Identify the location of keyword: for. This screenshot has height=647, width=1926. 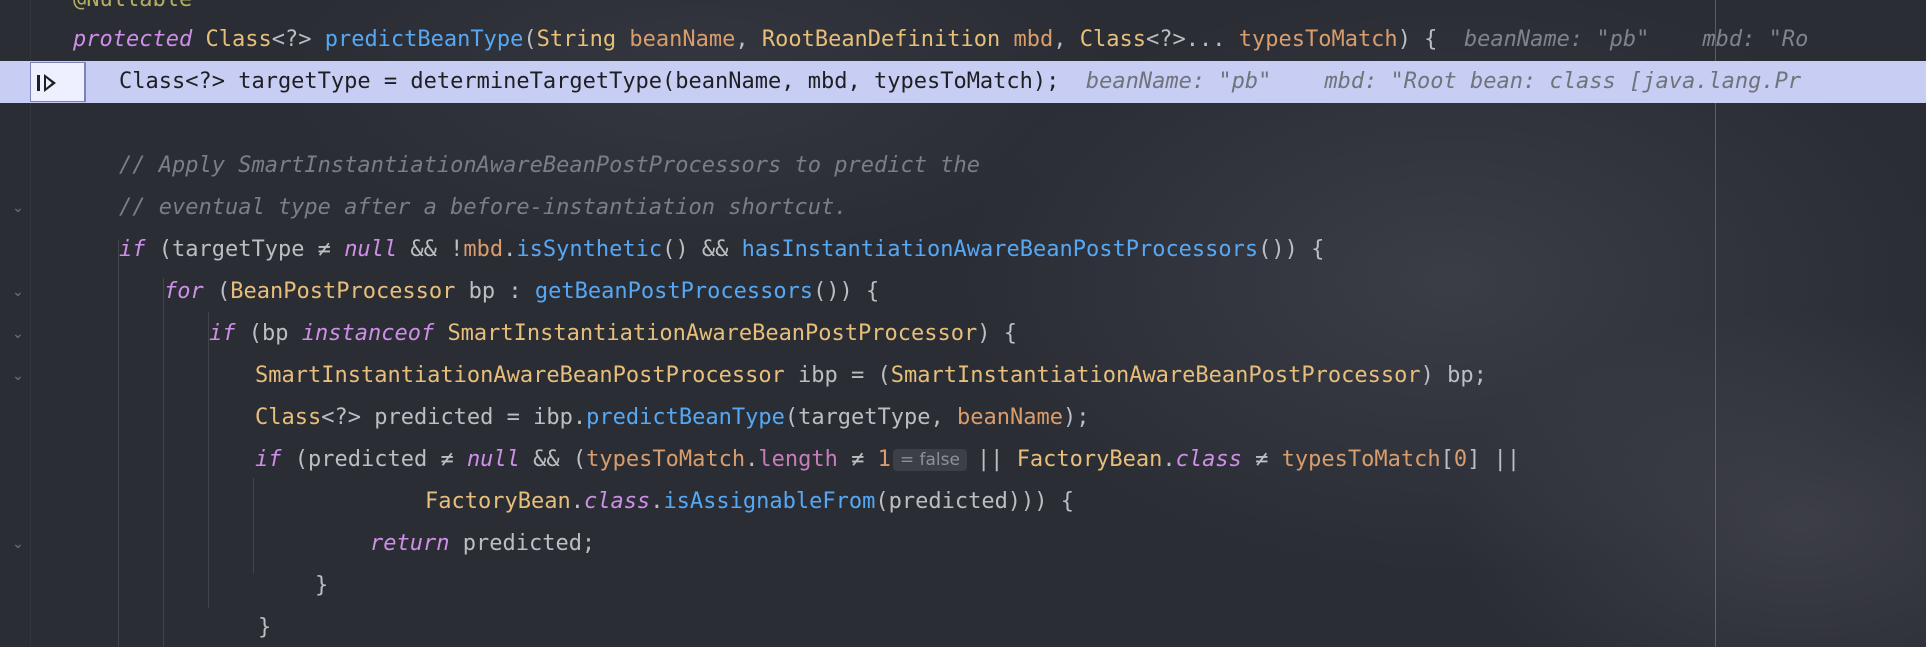
(184, 291).